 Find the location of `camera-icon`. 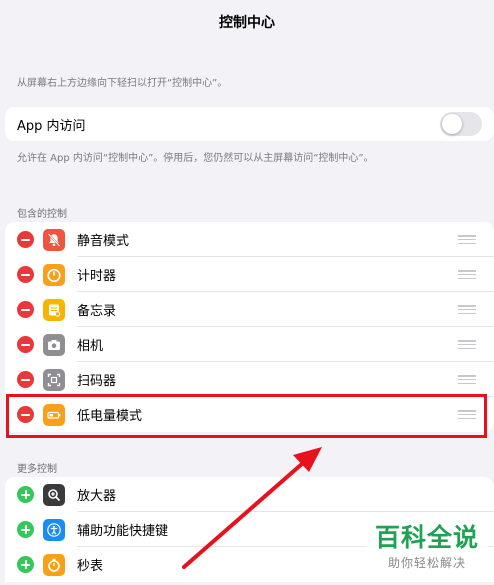

camera-icon is located at coordinates (54, 344).